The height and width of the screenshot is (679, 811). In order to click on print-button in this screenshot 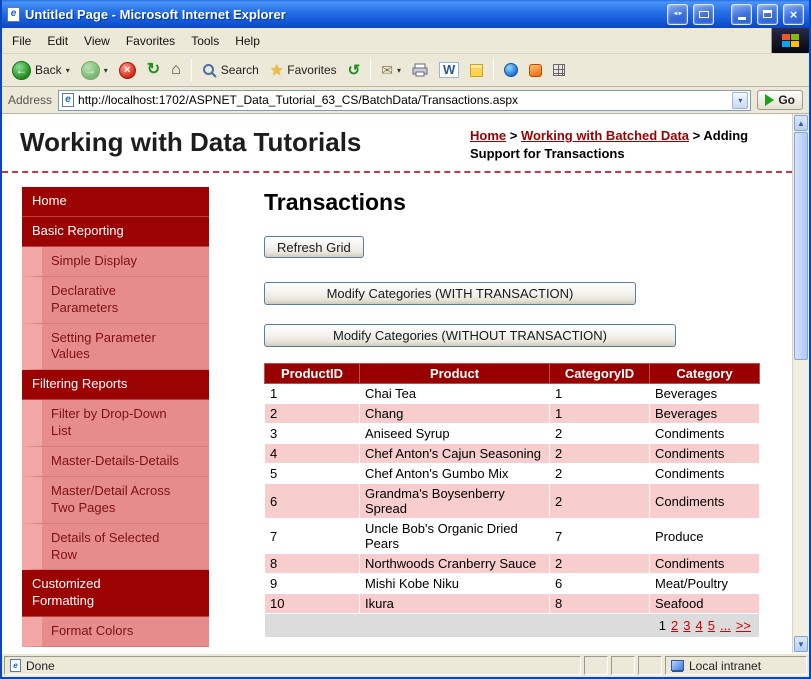, I will do `click(420, 70)`.